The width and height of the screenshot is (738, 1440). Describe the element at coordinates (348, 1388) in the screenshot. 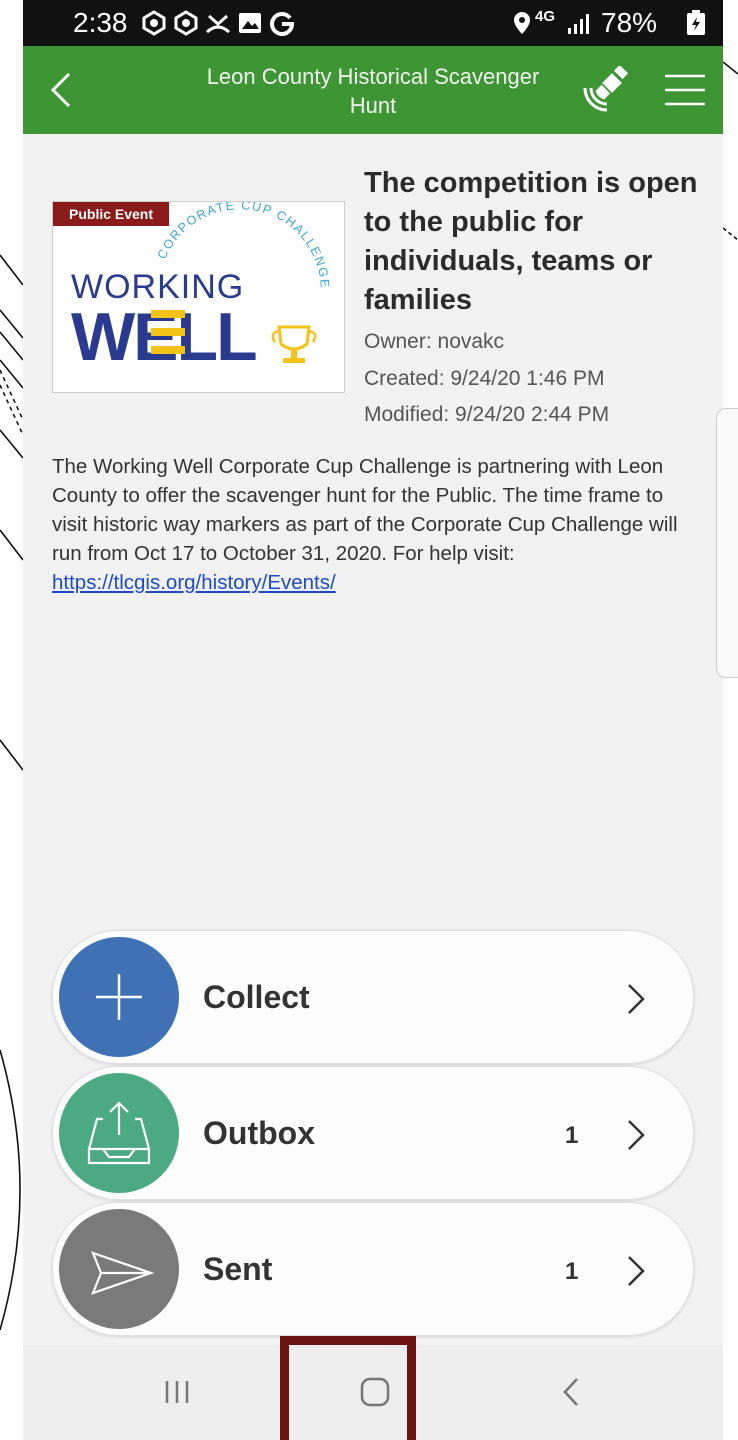

I see `home-button-highlight` at that location.